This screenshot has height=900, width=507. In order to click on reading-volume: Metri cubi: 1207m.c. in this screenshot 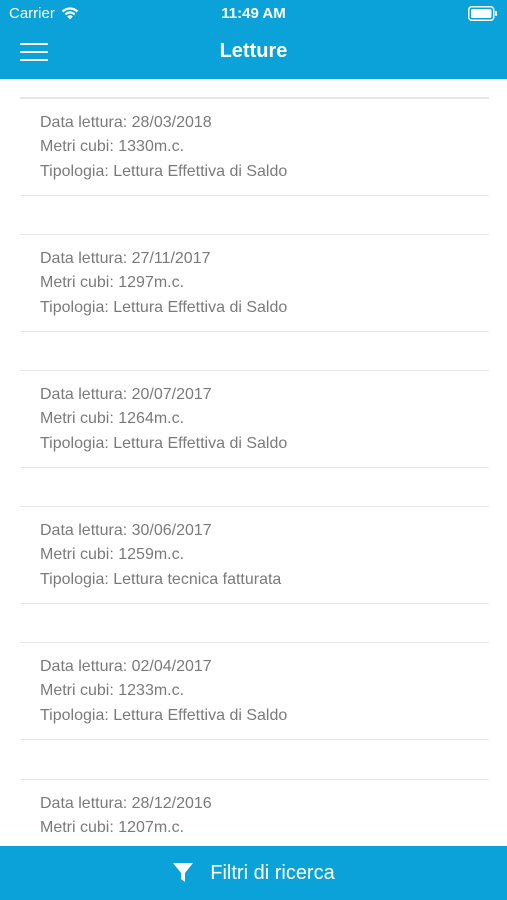, I will do `click(112, 827)`.